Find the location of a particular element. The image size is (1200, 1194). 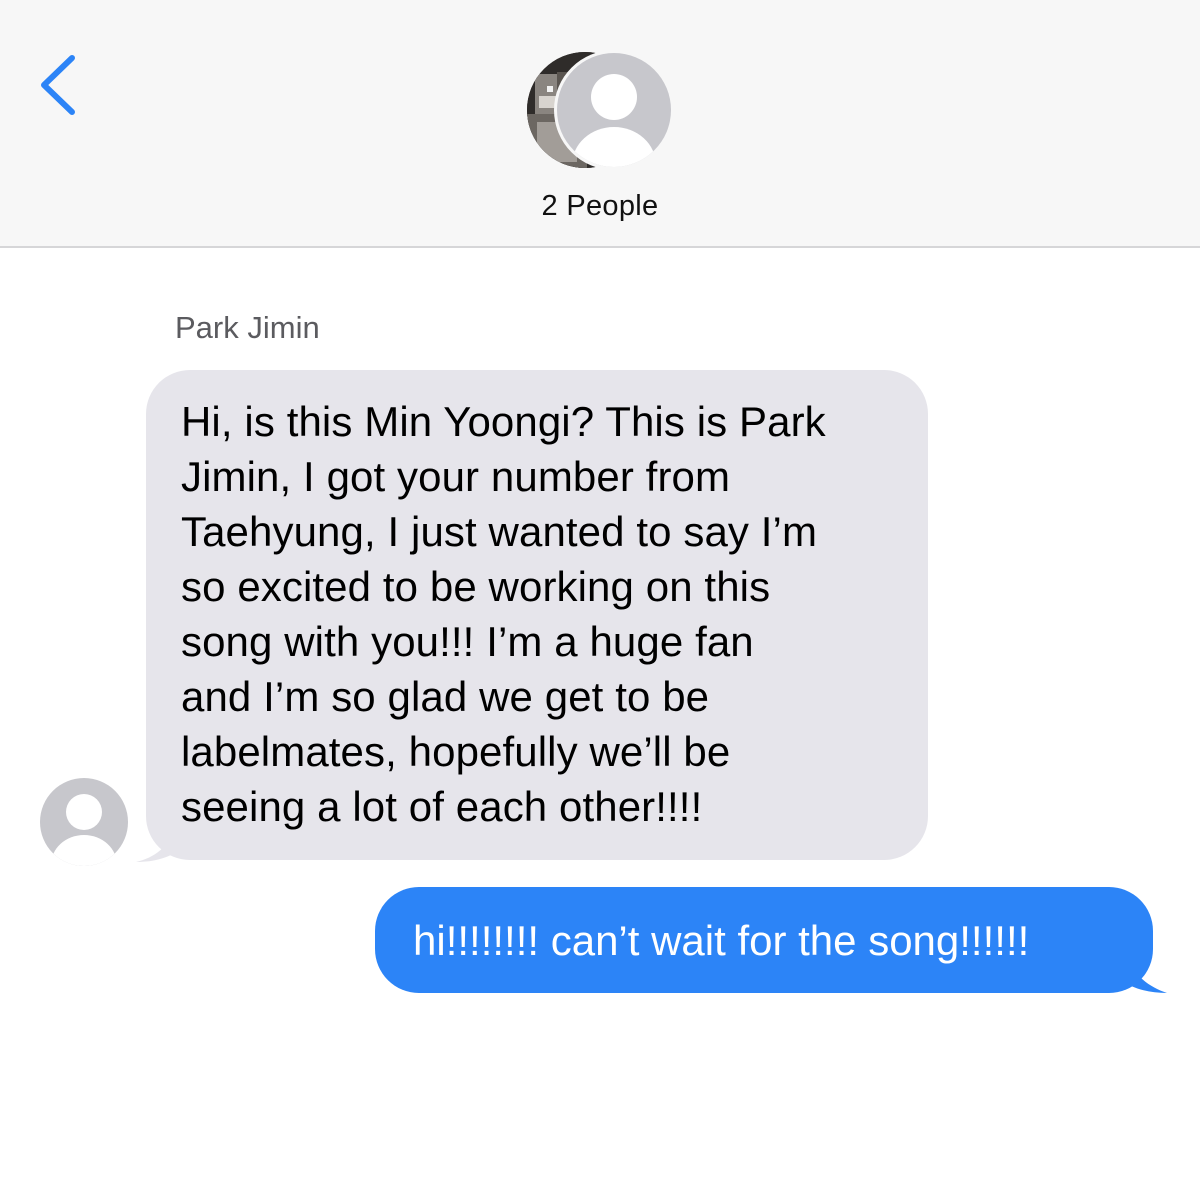

message-text: hi!!!!!!!! can’t wait for the song!!!!!! is located at coordinates (721, 940).